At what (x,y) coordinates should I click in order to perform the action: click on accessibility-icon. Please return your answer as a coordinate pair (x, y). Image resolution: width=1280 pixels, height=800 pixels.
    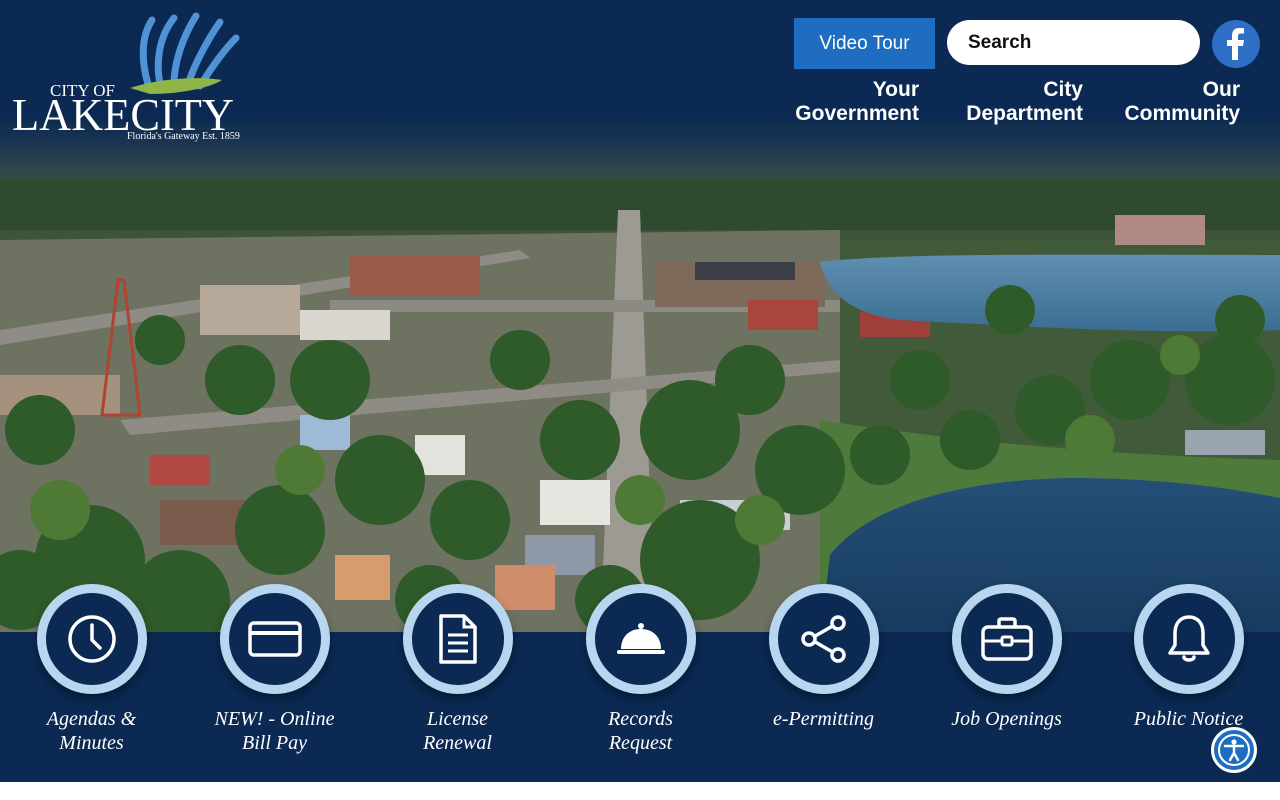
    Looking at the image, I should click on (1234, 750).